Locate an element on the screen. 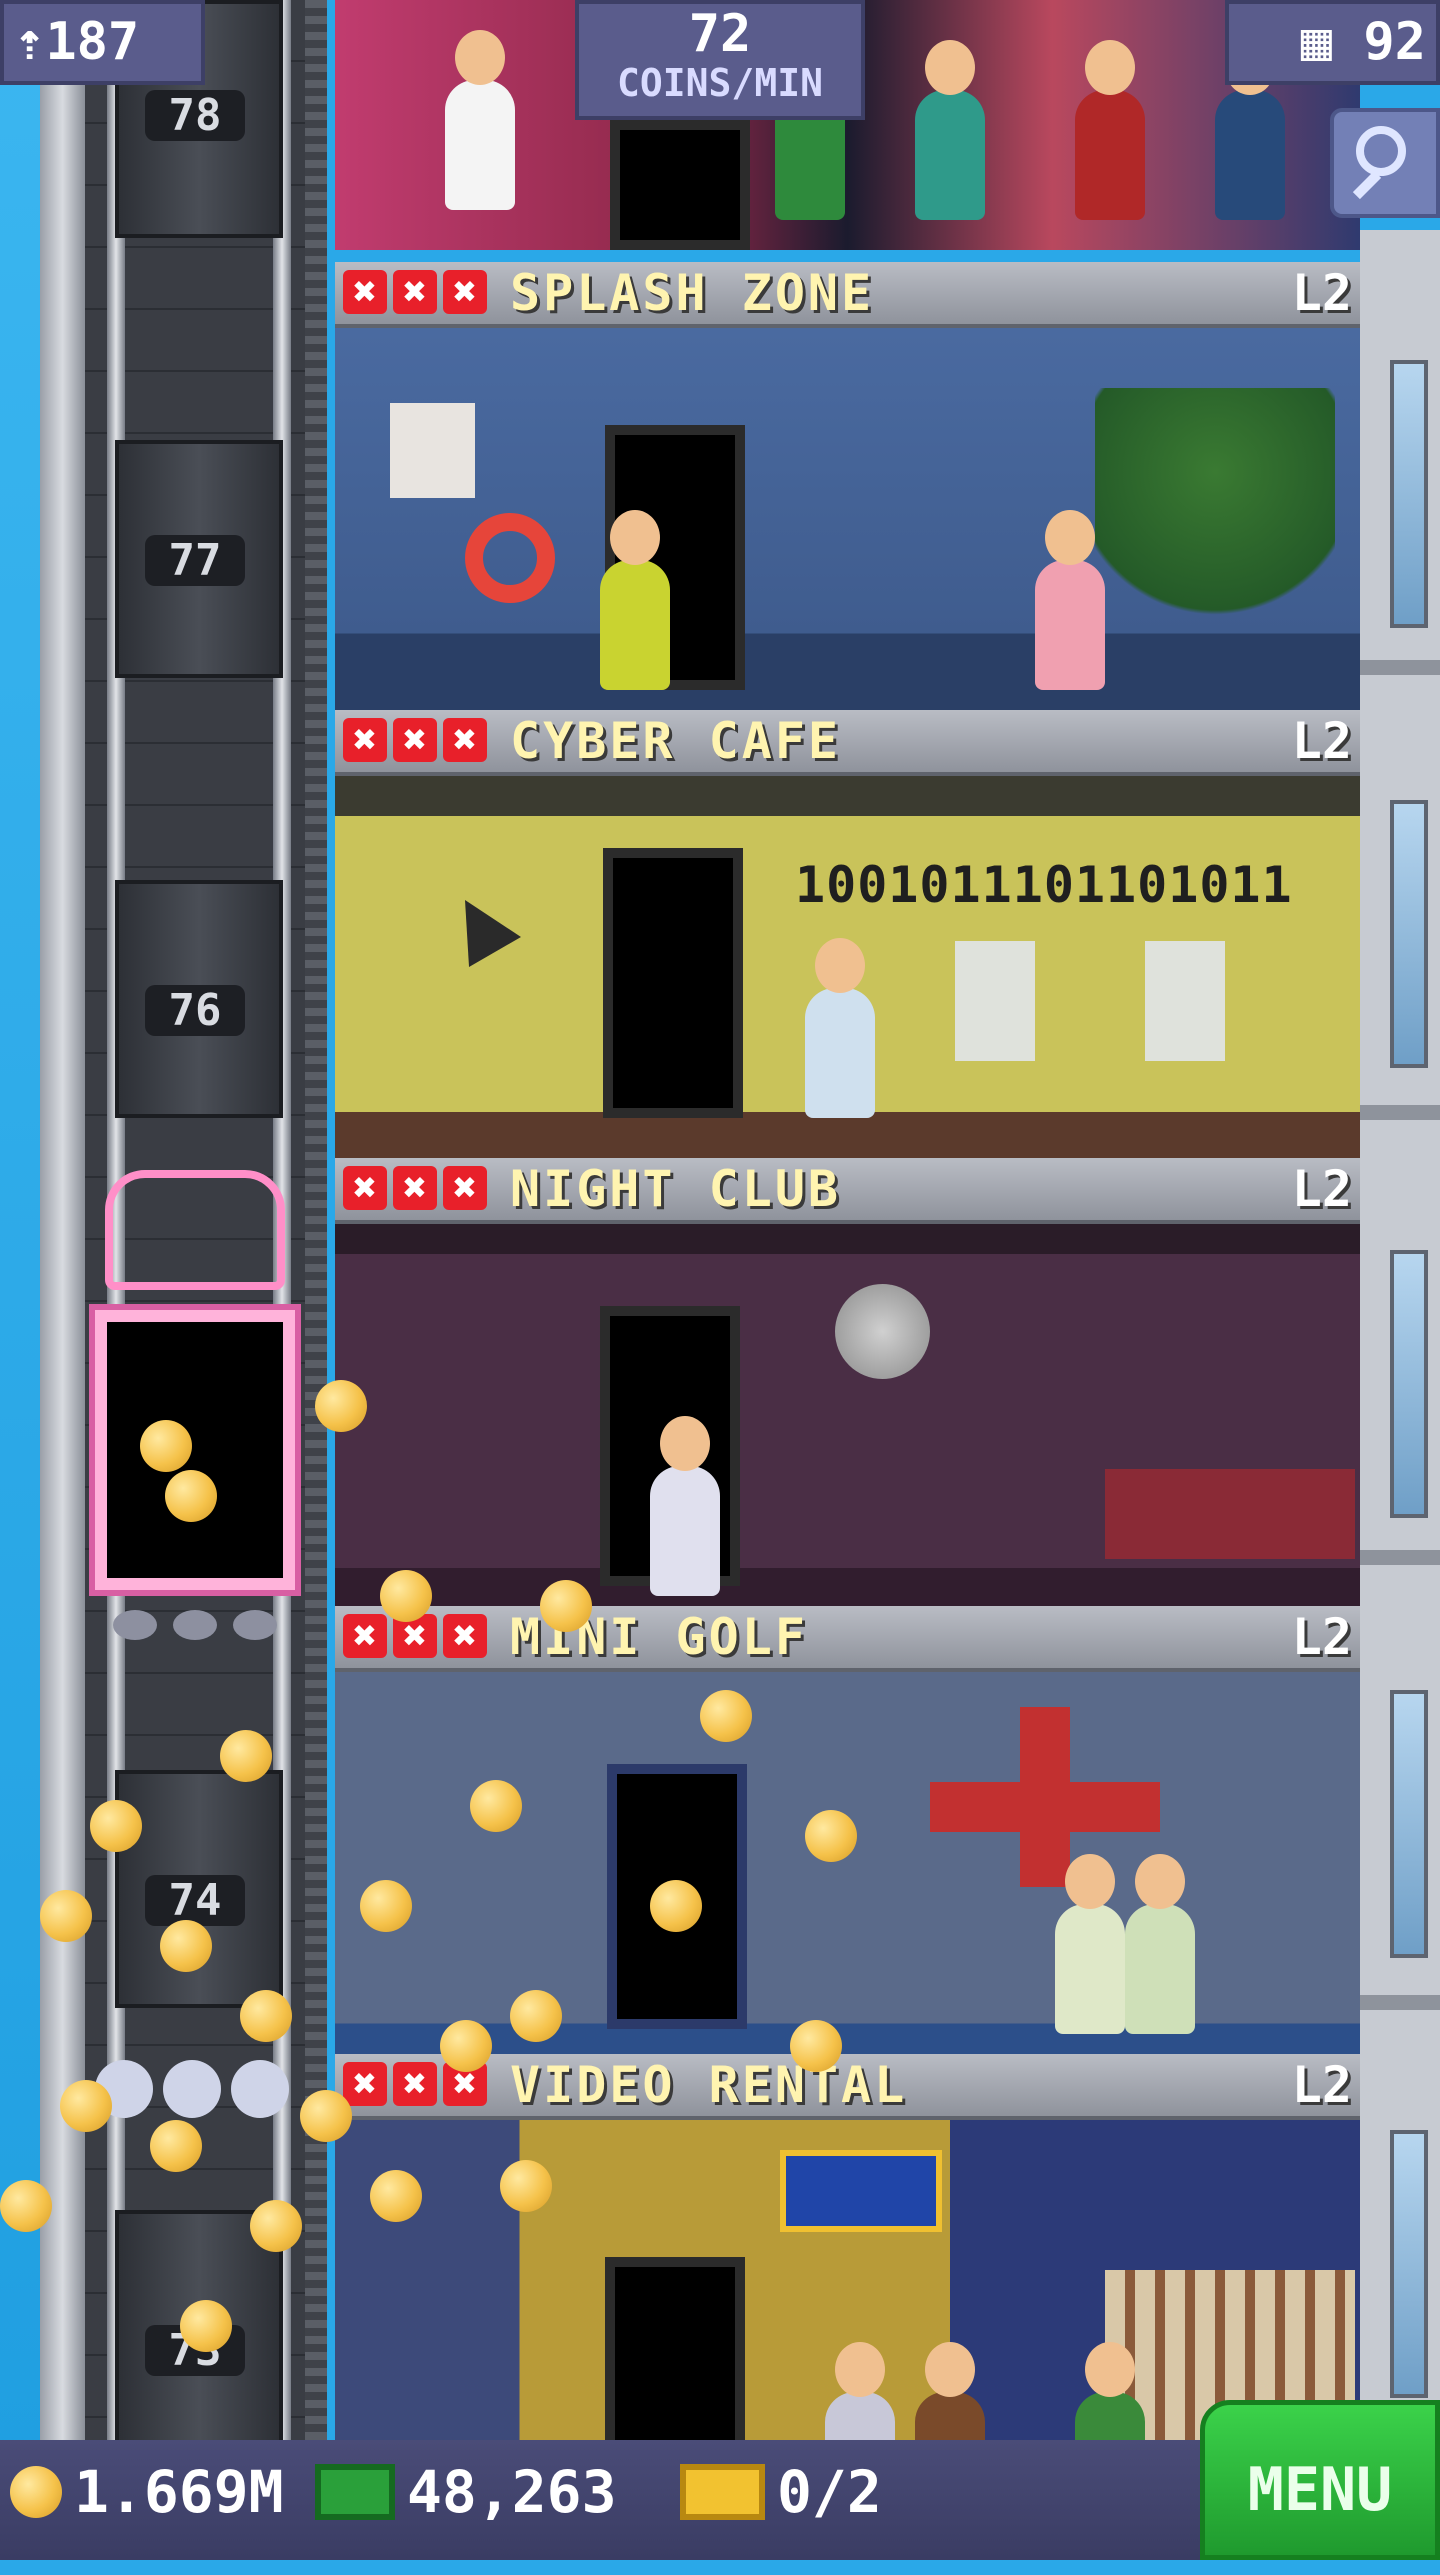 The width and height of the screenshot is (1440, 2575). floor-name: VIDEO RENTAL is located at coordinates (709, 2085).